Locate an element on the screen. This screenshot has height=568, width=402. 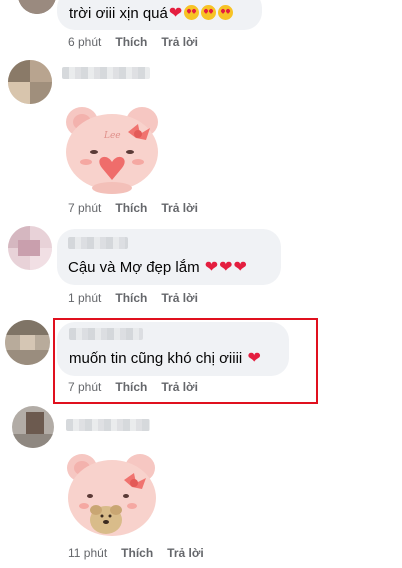
comment-meta: 1 phút Thích Trả lời is located at coordinates (133, 298).